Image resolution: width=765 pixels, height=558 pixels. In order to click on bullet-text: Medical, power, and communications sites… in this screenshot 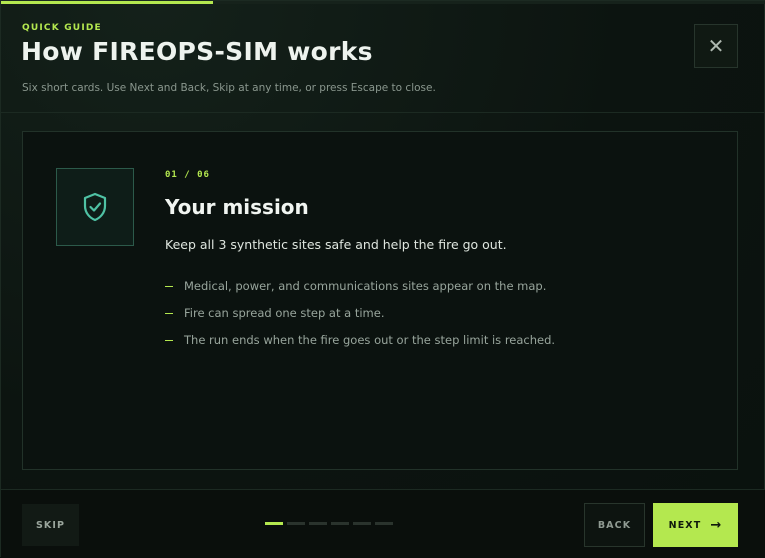, I will do `click(365, 285)`.